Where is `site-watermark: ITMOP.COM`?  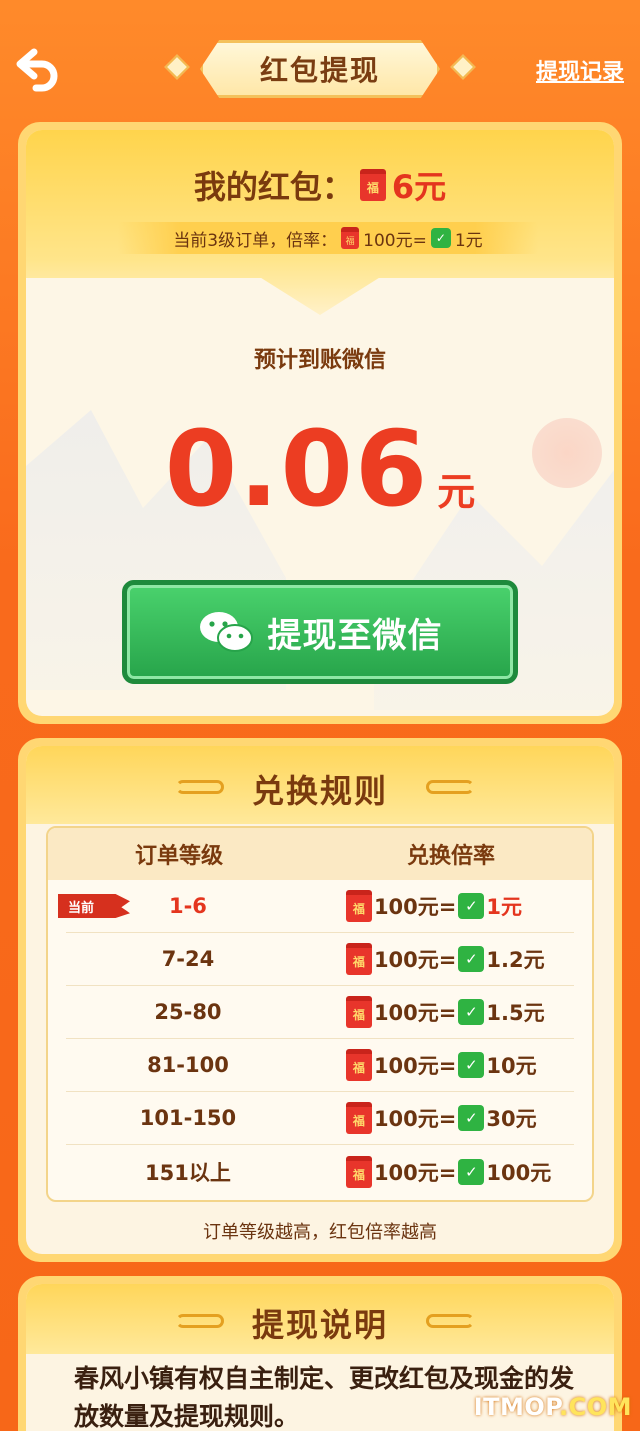 site-watermark: ITMOP.COM is located at coordinates (553, 1407).